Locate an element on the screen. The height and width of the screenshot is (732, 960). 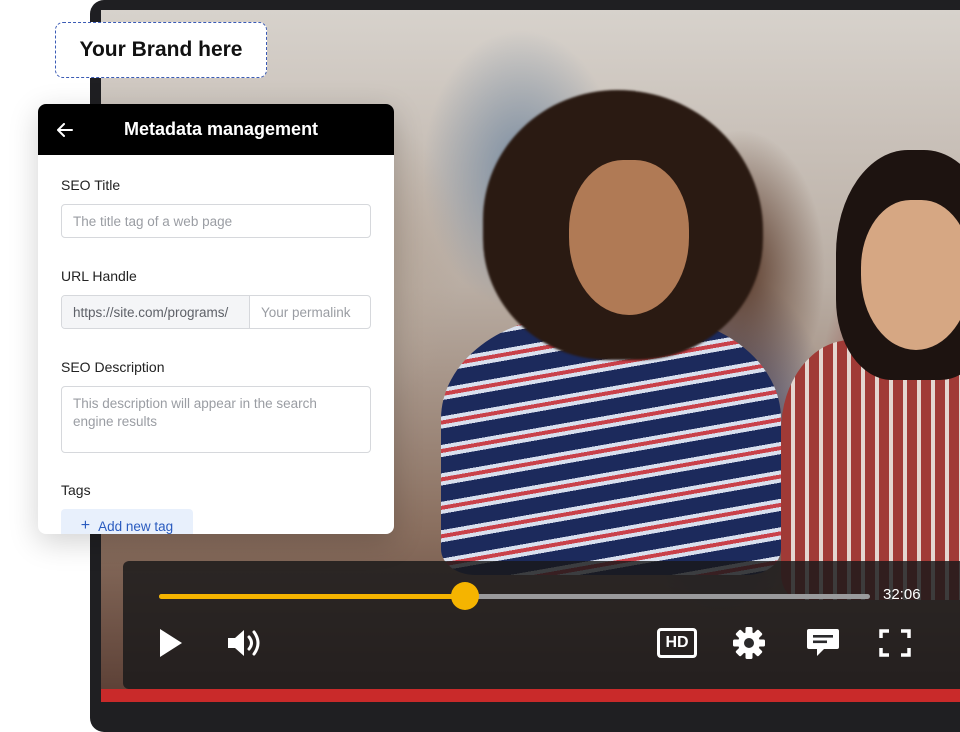
brand-label: Your Brand here is located at coordinates (161, 50).